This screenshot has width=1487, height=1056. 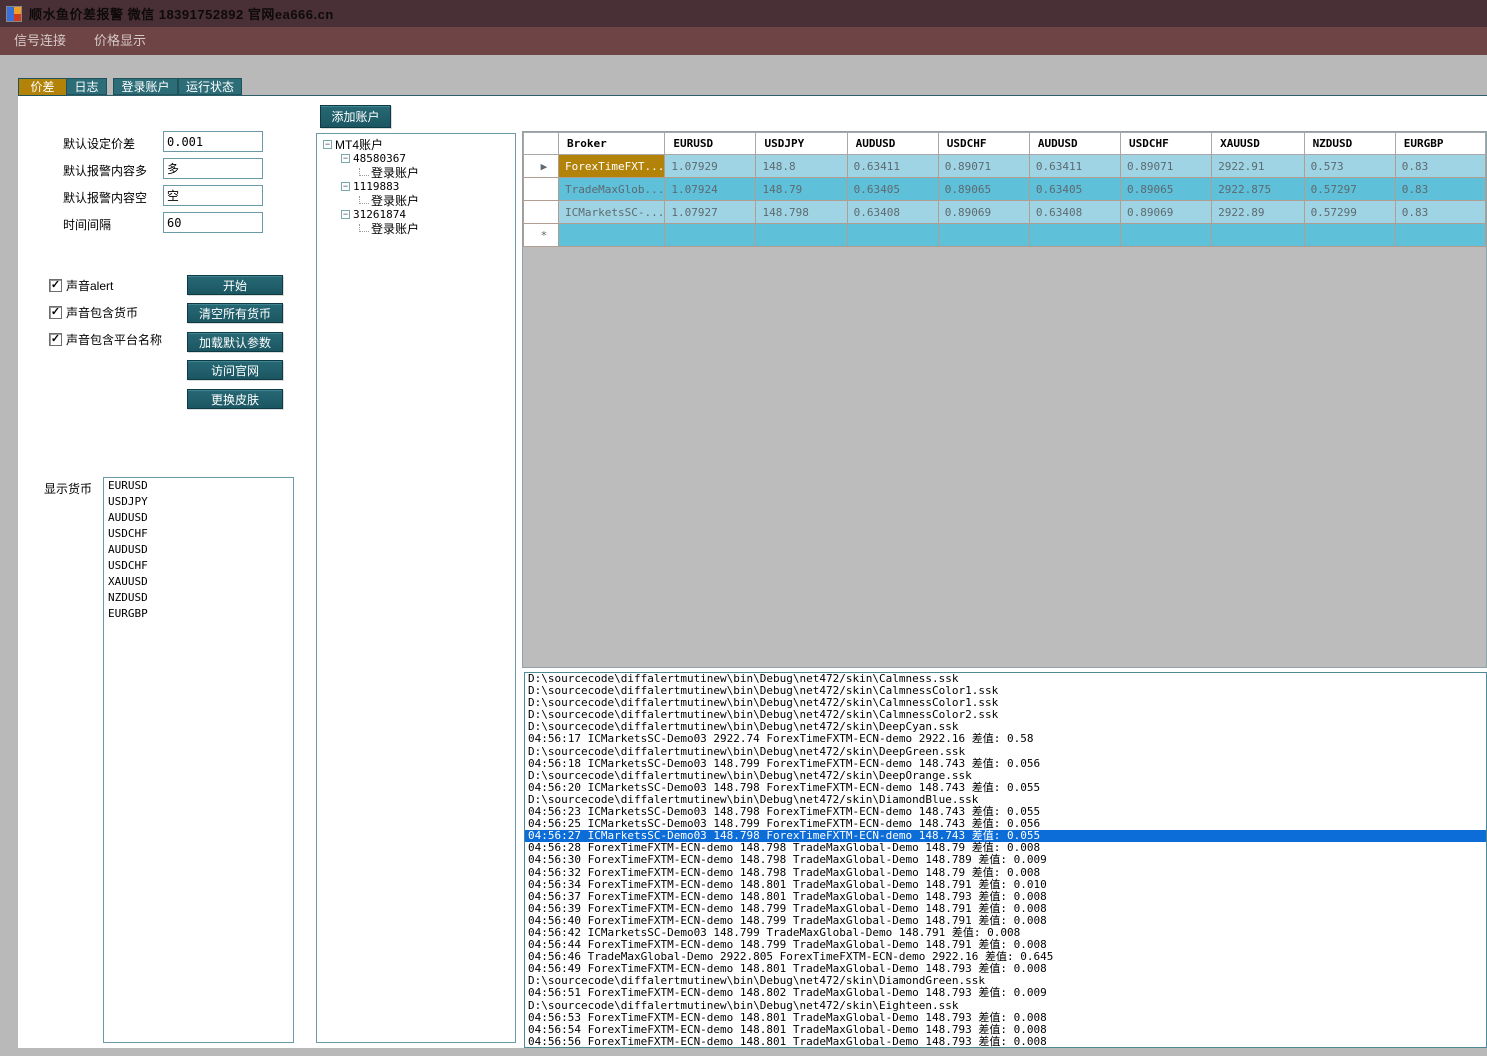 I want to click on grid-col-header: XAUUSD, so click(x=1258, y=143).